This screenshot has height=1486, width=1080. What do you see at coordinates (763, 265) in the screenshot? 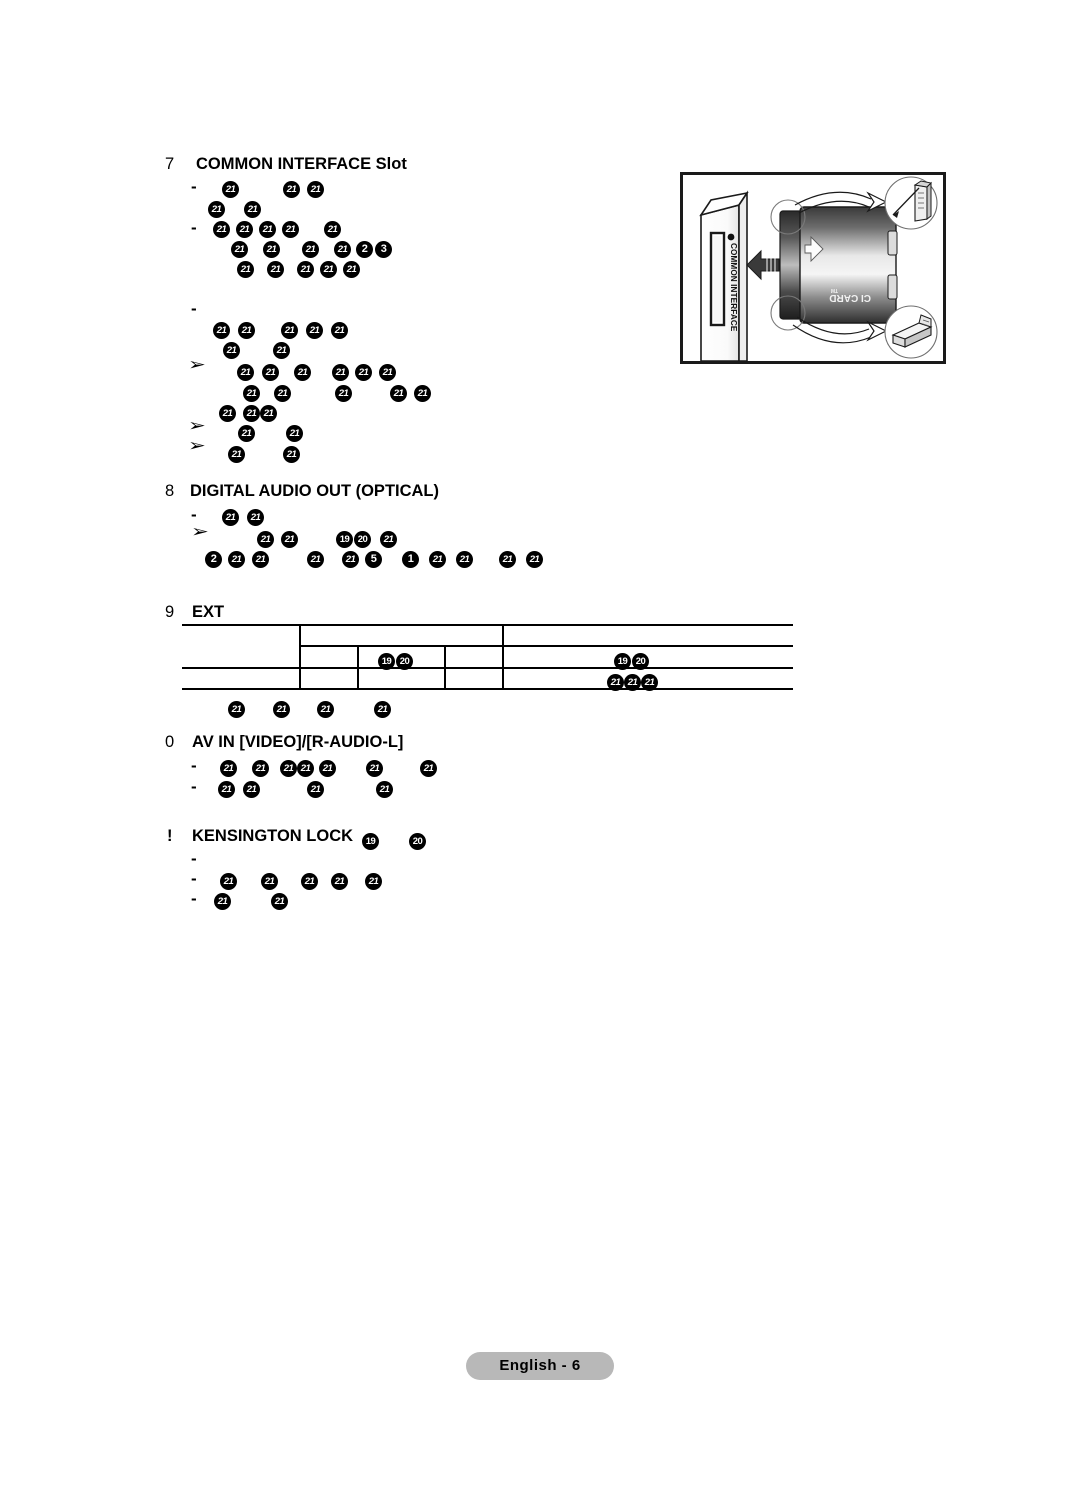
I see `insertion-arrow-icon` at bounding box center [763, 265].